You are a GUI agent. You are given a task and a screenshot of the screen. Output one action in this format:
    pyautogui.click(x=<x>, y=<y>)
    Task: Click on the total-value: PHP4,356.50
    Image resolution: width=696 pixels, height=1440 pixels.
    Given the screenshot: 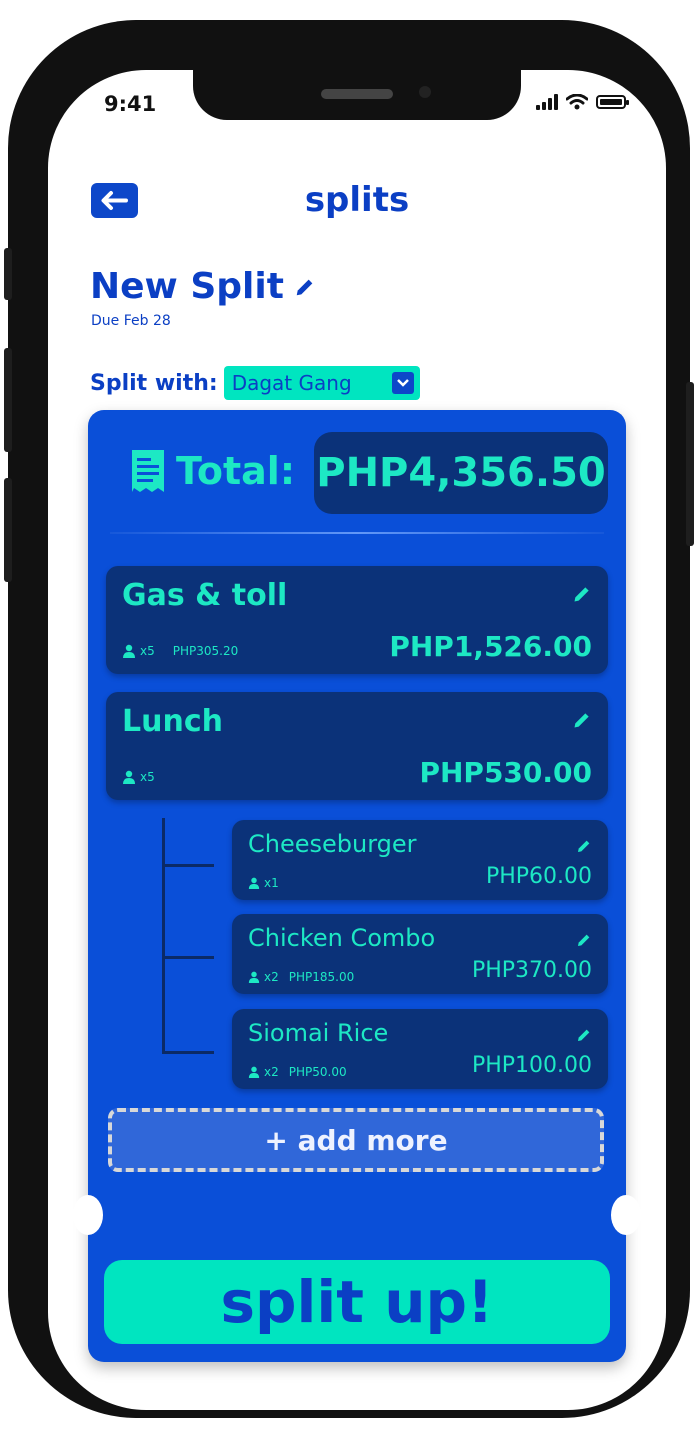 What is the action you would take?
    pyautogui.click(x=461, y=473)
    